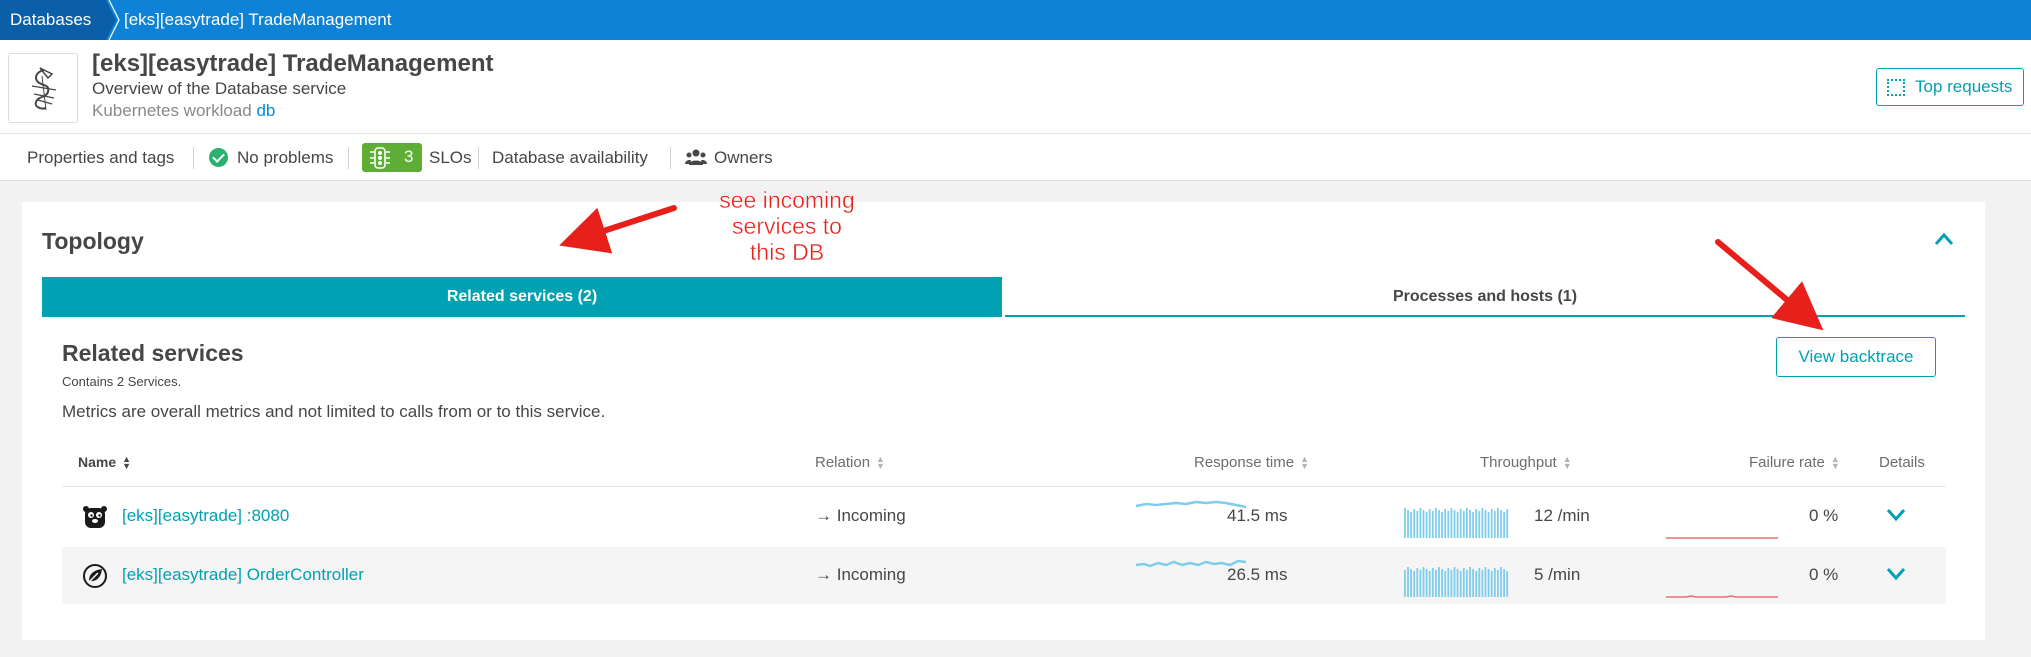  Describe the element at coordinates (1769, 285) in the screenshot. I see `annotation-arrow-backtrace` at that location.